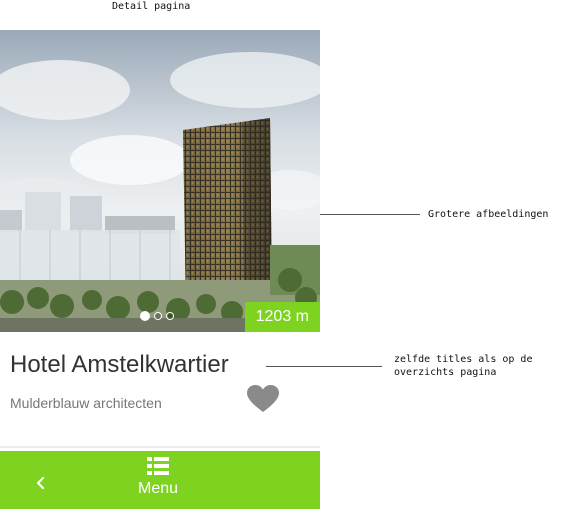 The height and width of the screenshot is (509, 561). What do you see at coordinates (263, 399) in the screenshot?
I see `heart-icon` at bounding box center [263, 399].